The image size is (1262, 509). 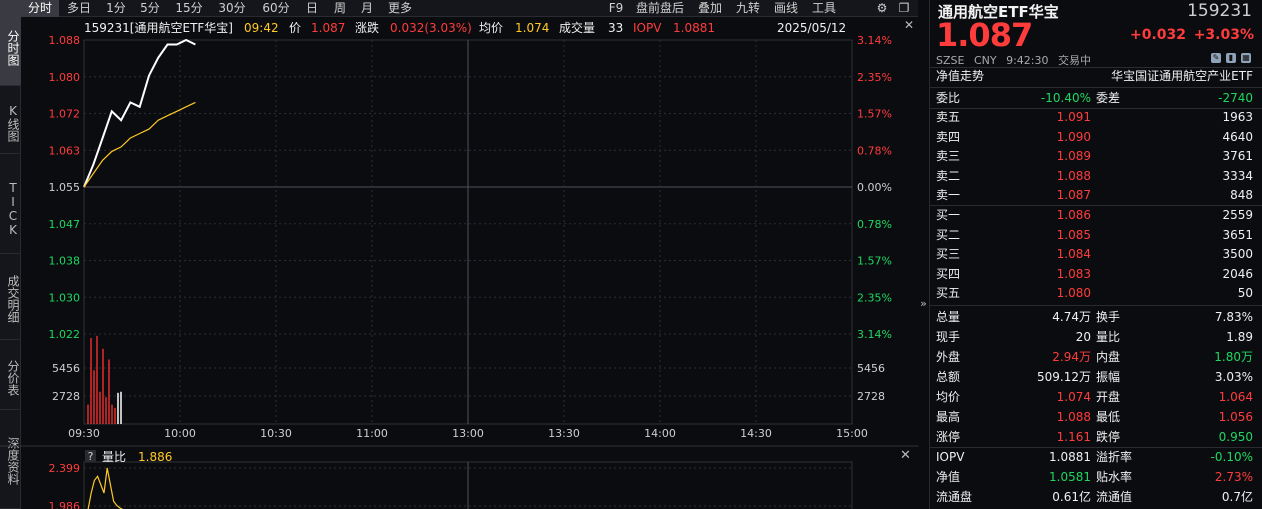 I want to click on stat-value: 1.161, so click(x=1073, y=437).